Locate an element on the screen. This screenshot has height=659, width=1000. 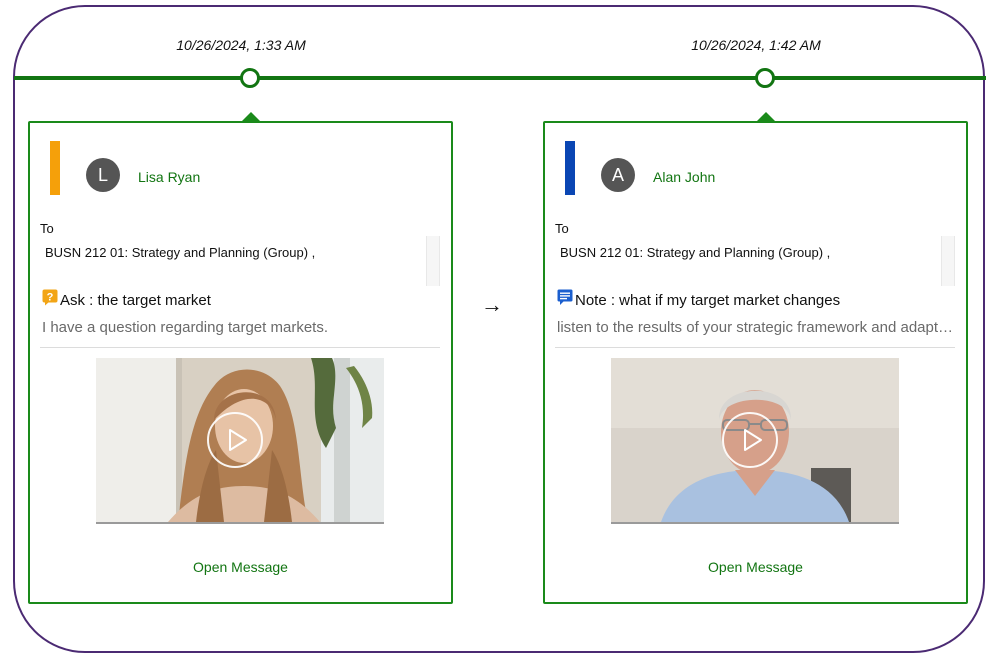
note-icon is located at coordinates (565, 299).